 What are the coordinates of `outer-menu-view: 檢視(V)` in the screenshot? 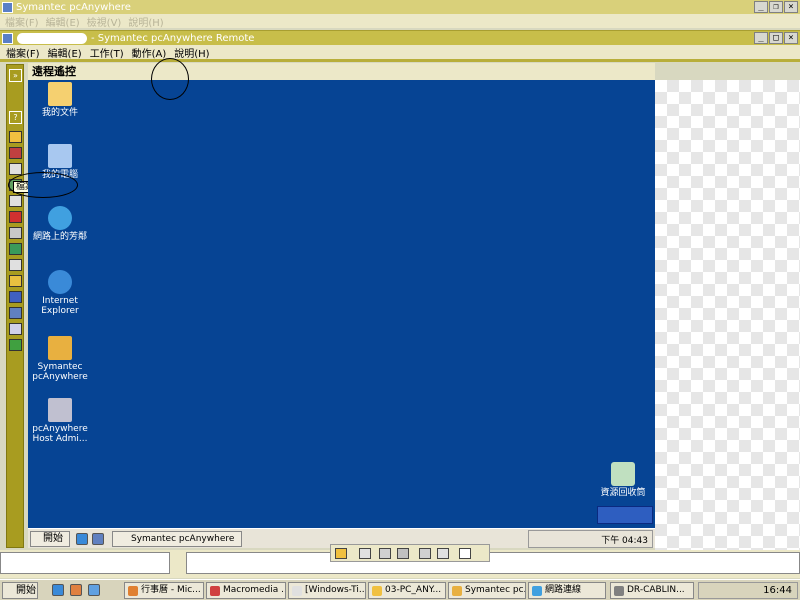 It's located at (104, 23).